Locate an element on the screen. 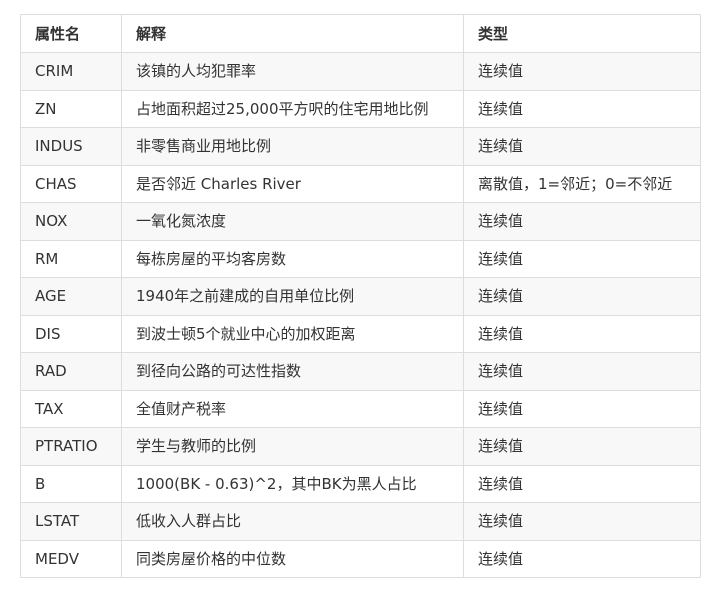 This screenshot has height=603, width=727. table-row: AGE 1940年之前建成的自用单位比例 连续值 is located at coordinates (360, 296).